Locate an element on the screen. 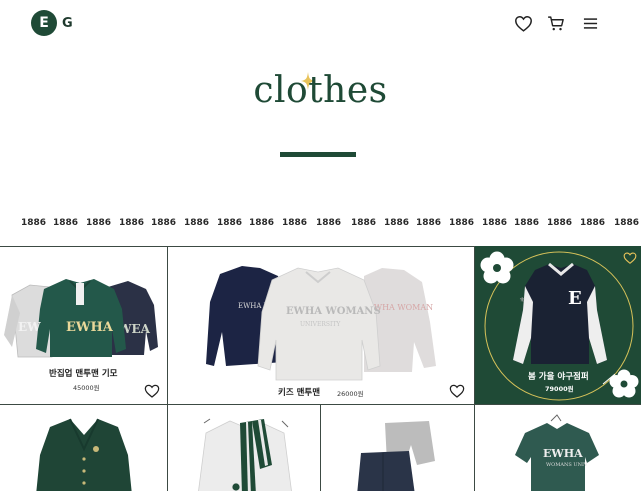 The width and height of the screenshot is (641, 491). page-title-wrap: clothes is located at coordinates (320, 90).